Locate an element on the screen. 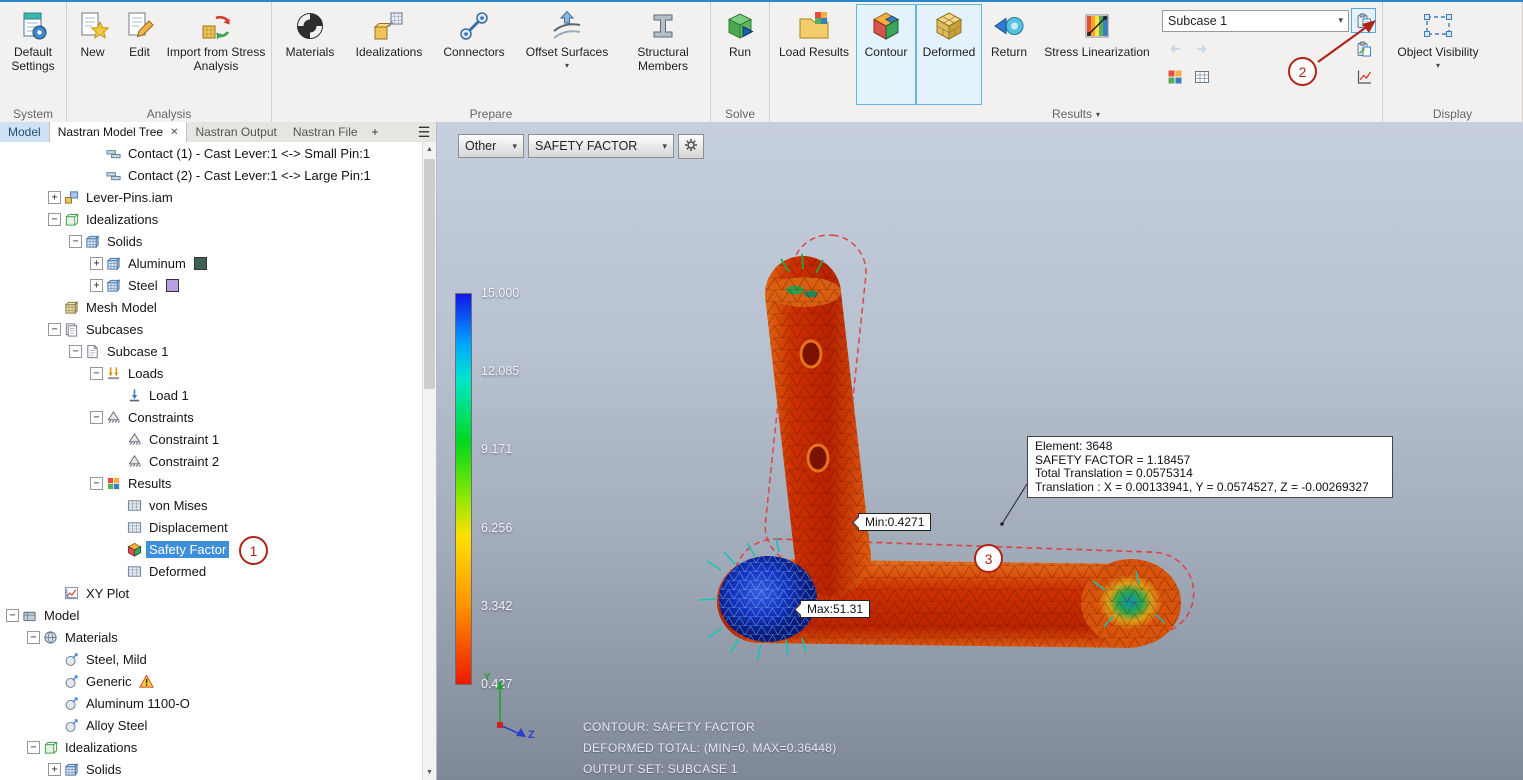 The width and height of the screenshot is (1523, 780). tree-item-aluminum: + Aluminum is located at coordinates (211, 263).